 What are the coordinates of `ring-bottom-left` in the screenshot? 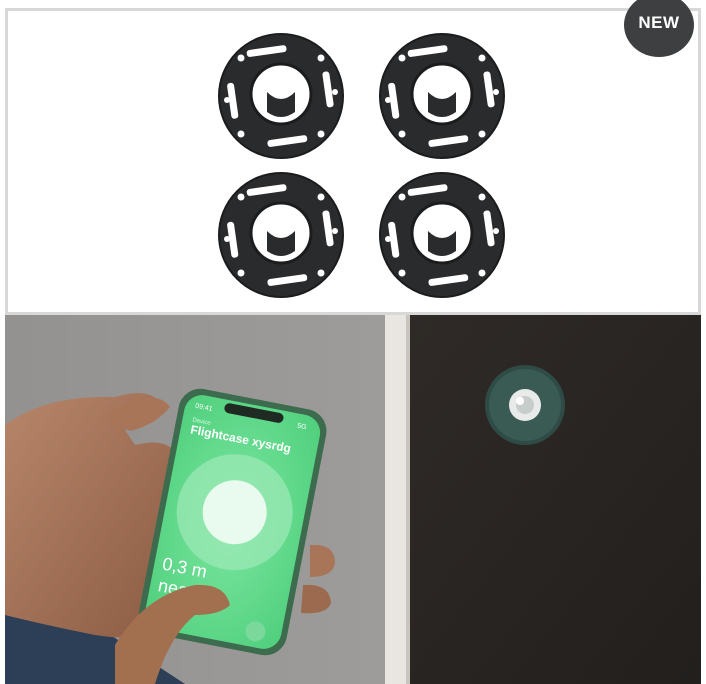 It's located at (281, 235).